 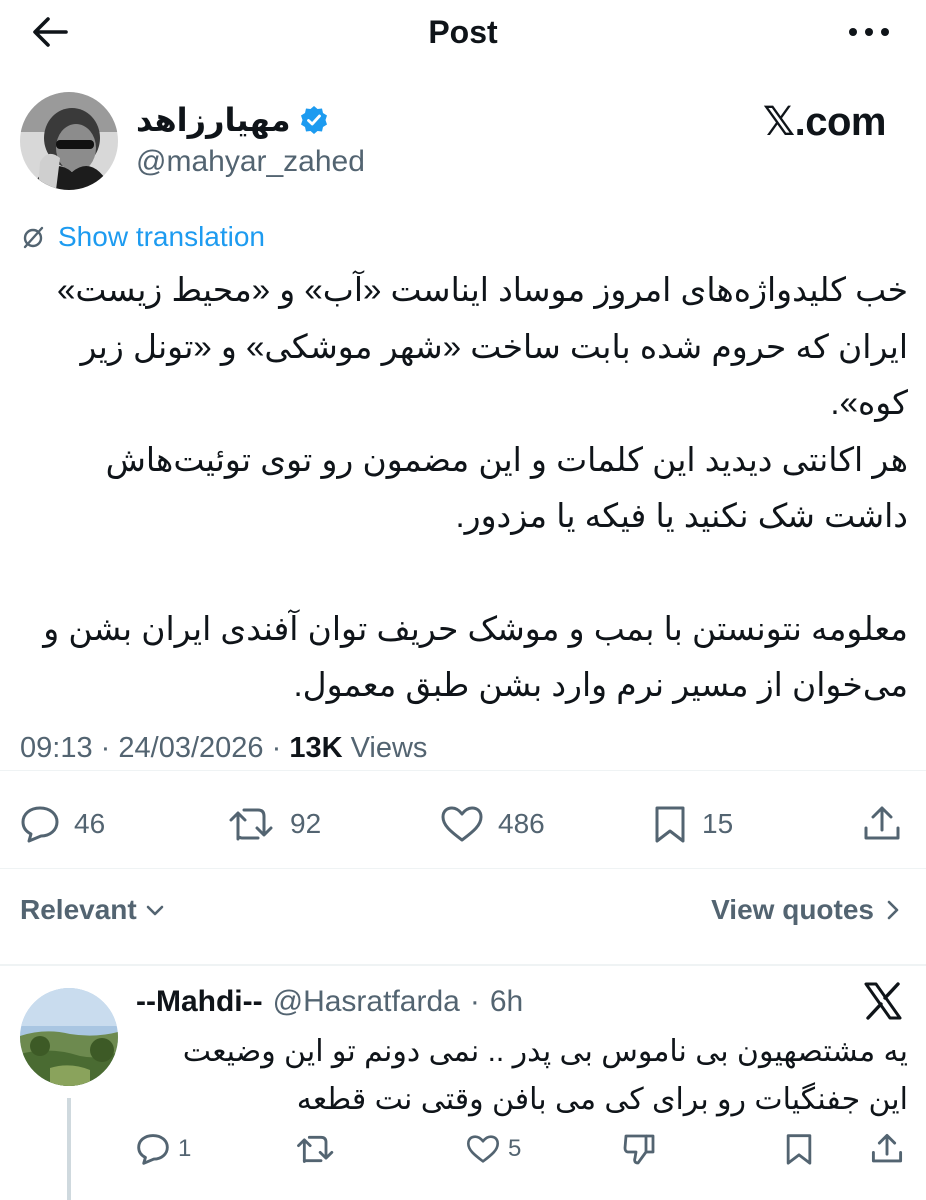 I want to click on reply-header: --Mahdi-- @Hasratfarda · 6h, so click(x=329, y=1002).